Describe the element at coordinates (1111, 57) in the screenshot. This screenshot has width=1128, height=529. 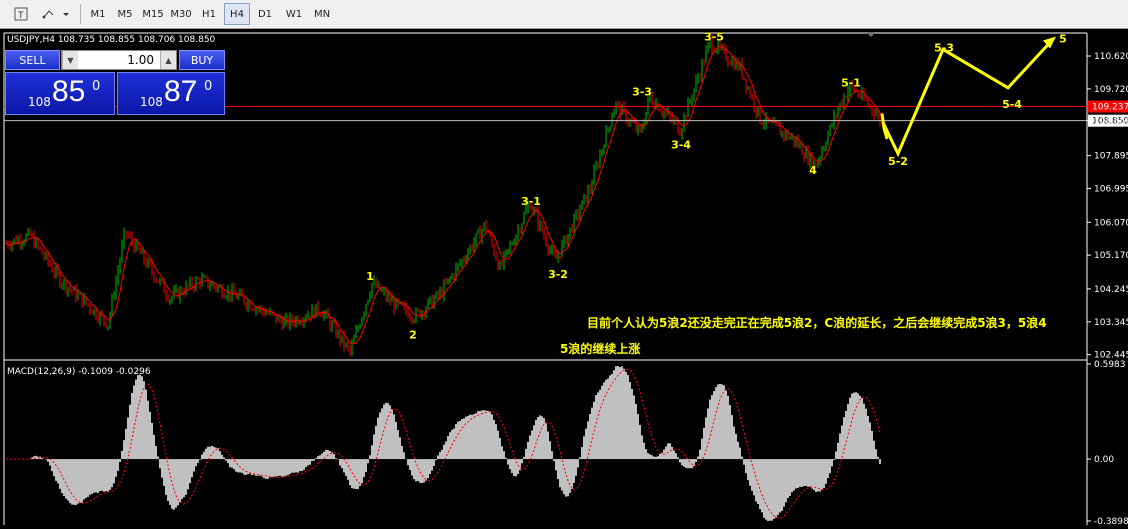
I see `price-tick-label: 110.620` at that location.